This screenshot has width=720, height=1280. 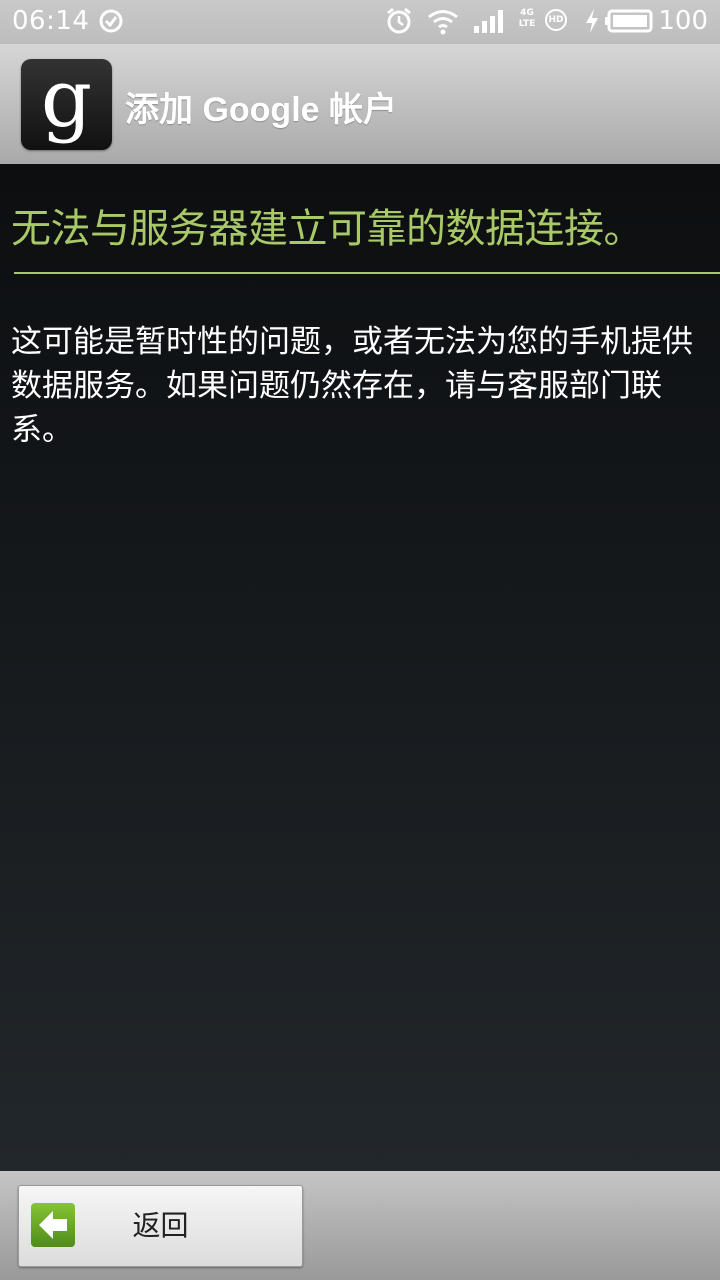 I want to click on back-button: 返回, so click(x=160, y=1226).